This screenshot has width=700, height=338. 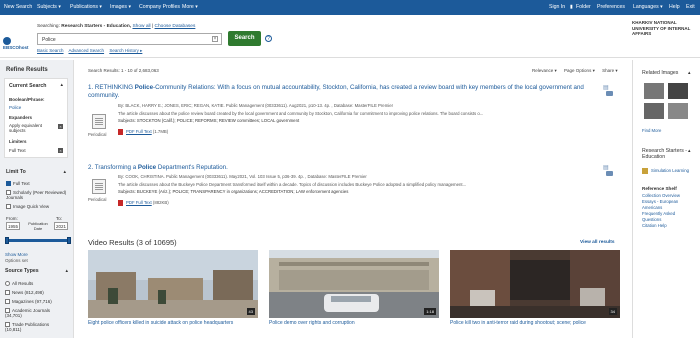 What do you see at coordinates (597, 242) in the screenshot?
I see `view-all-results-link: View all results` at bounding box center [597, 242].